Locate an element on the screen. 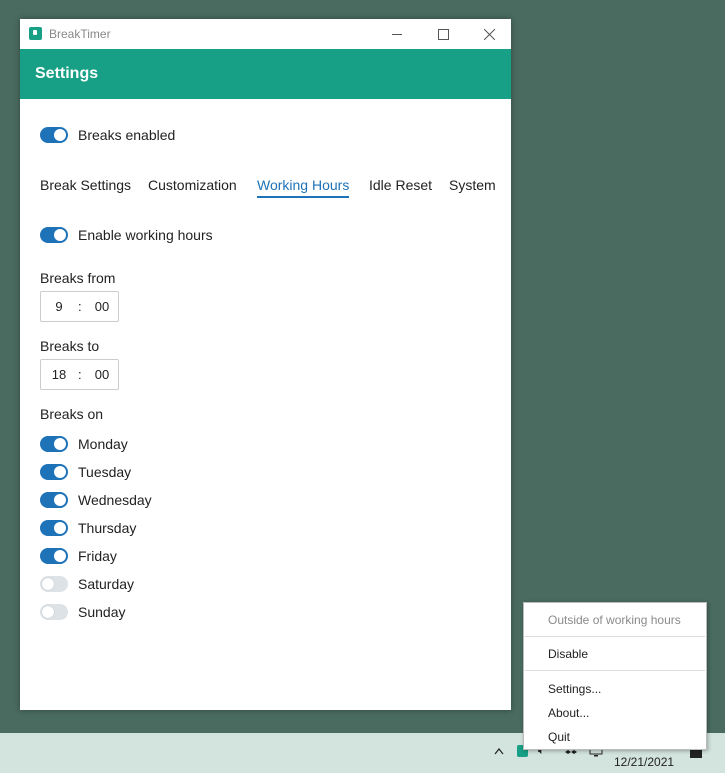 Image resolution: width=725 pixels, height=773 pixels. saturday-label: Saturday is located at coordinates (106, 584).